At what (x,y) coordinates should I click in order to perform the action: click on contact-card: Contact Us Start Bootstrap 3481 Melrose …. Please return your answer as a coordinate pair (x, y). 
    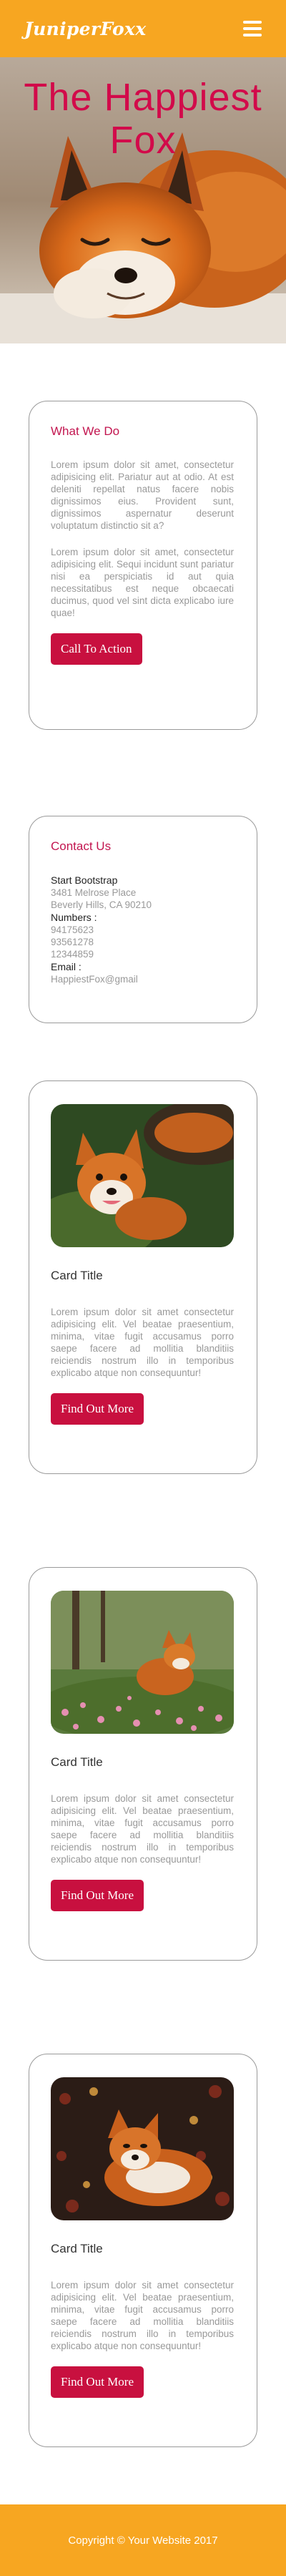
    Looking at the image, I should click on (143, 919).